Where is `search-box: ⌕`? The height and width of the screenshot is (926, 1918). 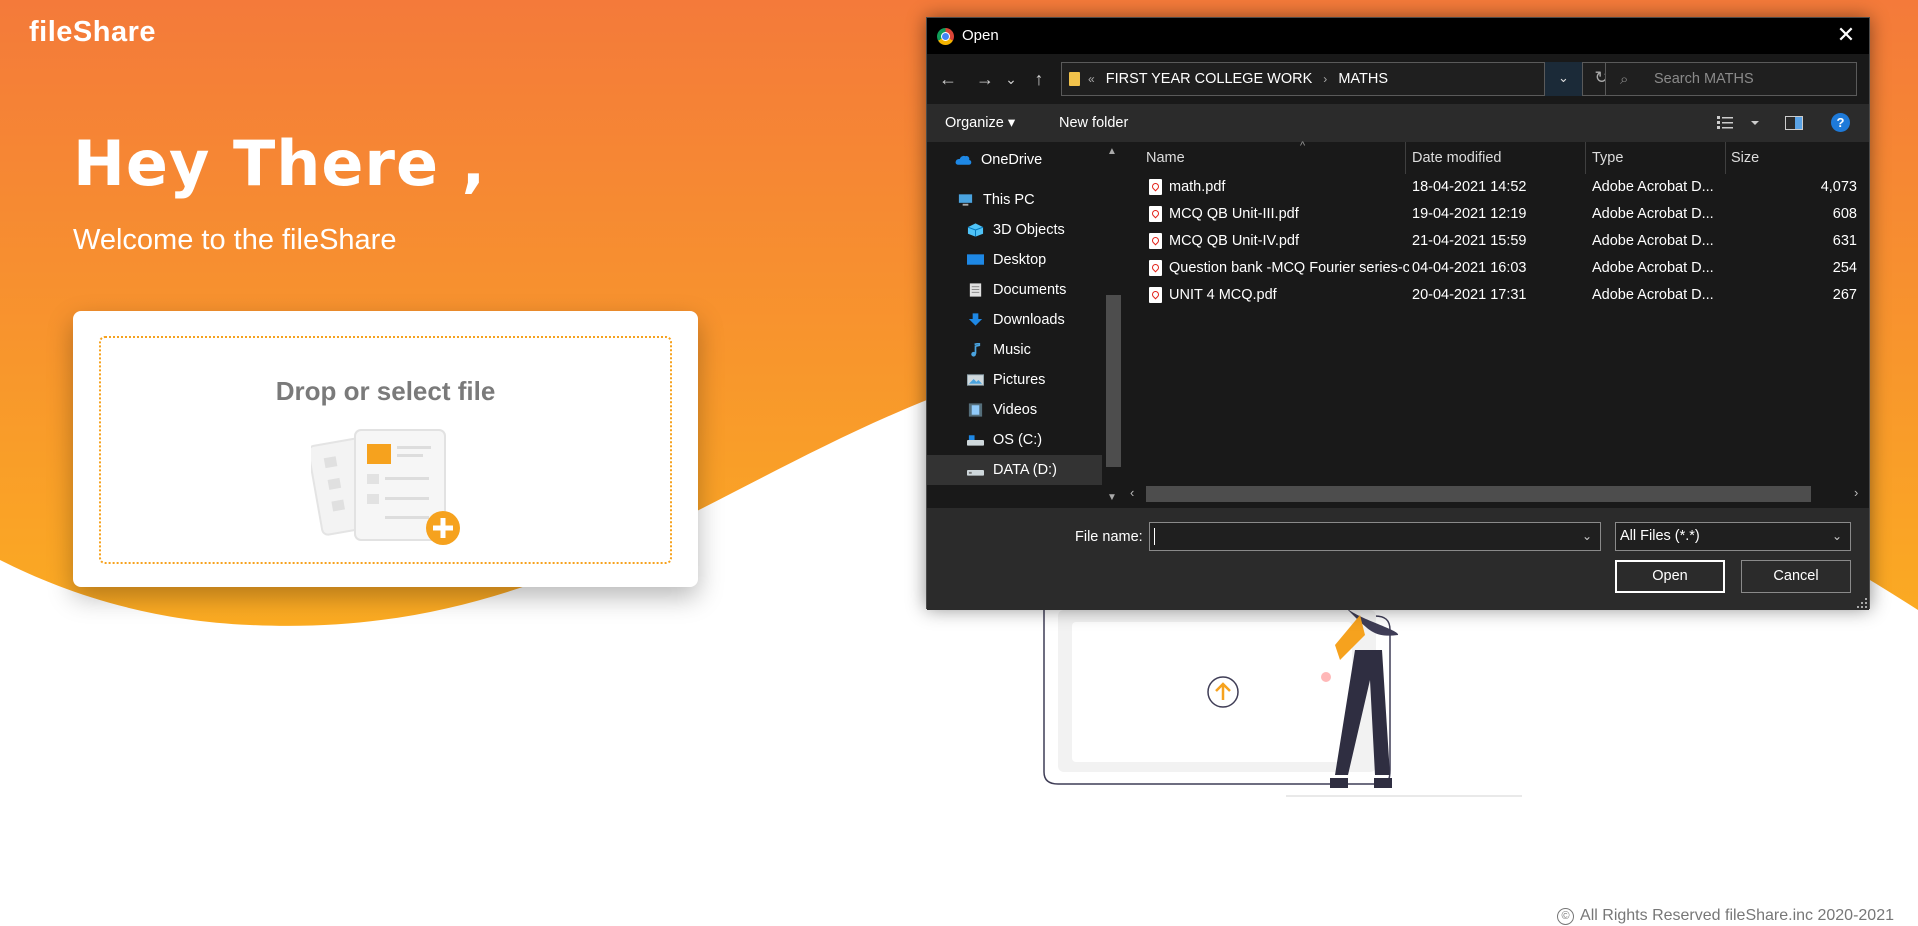
search-box: ⌕ is located at coordinates (1731, 79).